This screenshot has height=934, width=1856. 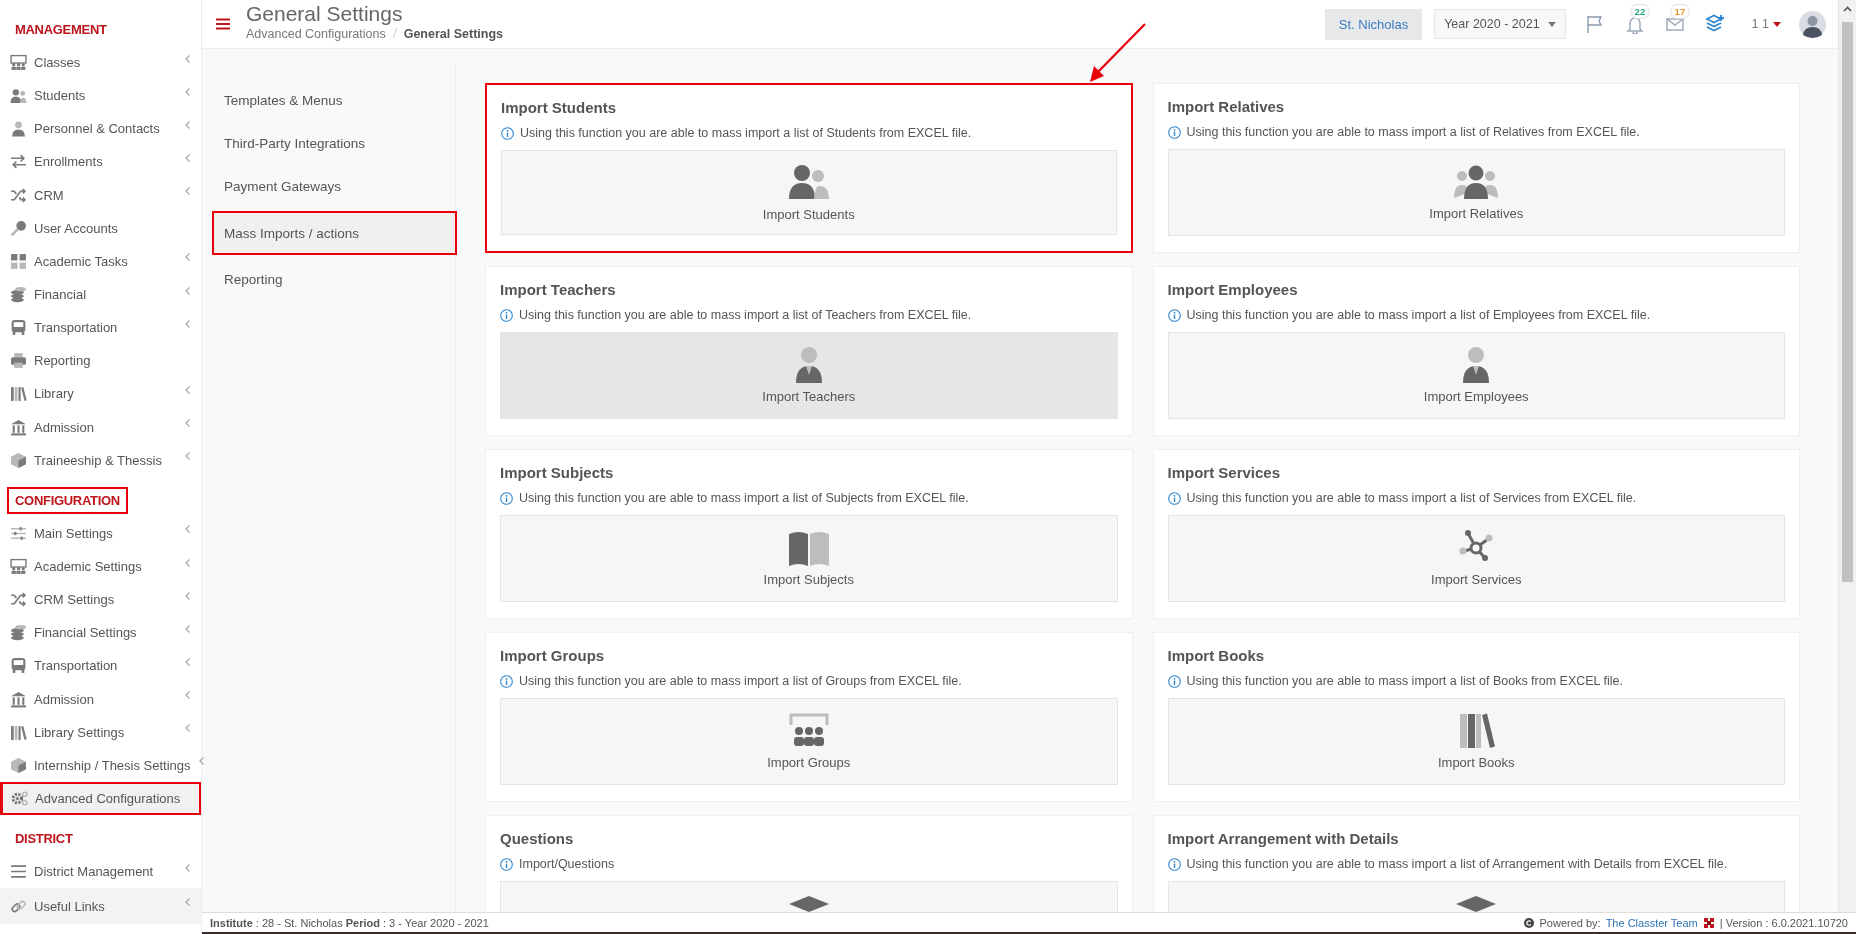 What do you see at coordinates (809, 558) in the screenshot?
I see `import-tile: Import Subjects` at bounding box center [809, 558].